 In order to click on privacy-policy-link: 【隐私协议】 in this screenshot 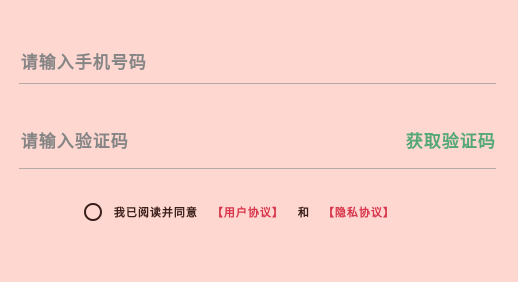, I will do `click(359, 212)`.